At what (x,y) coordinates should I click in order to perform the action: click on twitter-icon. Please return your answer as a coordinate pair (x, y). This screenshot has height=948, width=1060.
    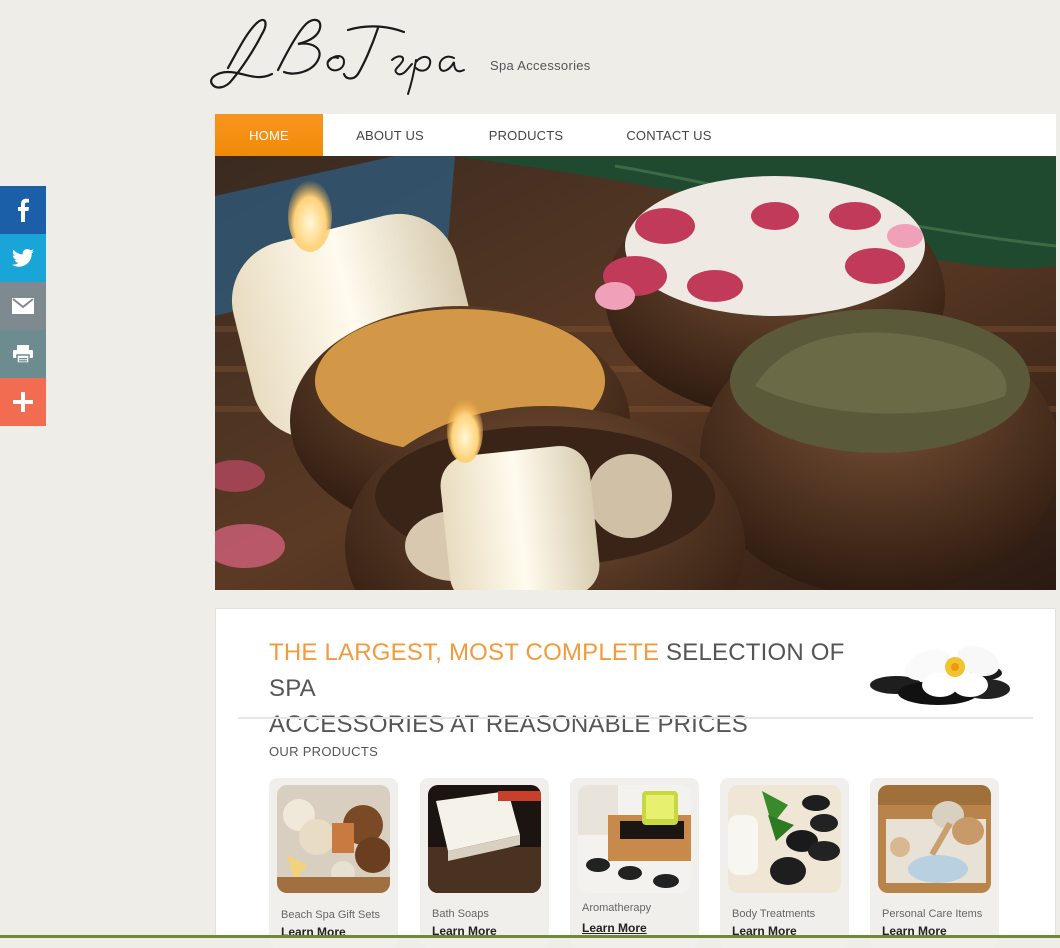
    Looking at the image, I should click on (23, 258).